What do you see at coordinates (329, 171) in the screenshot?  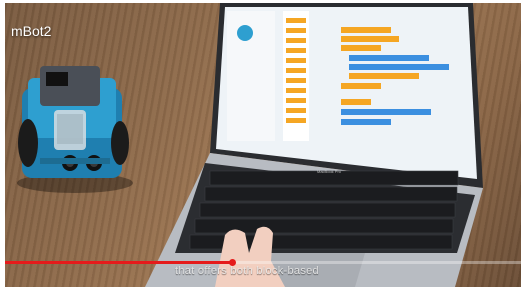 I see `laptop-brand-label: MacBook Pro` at bounding box center [329, 171].